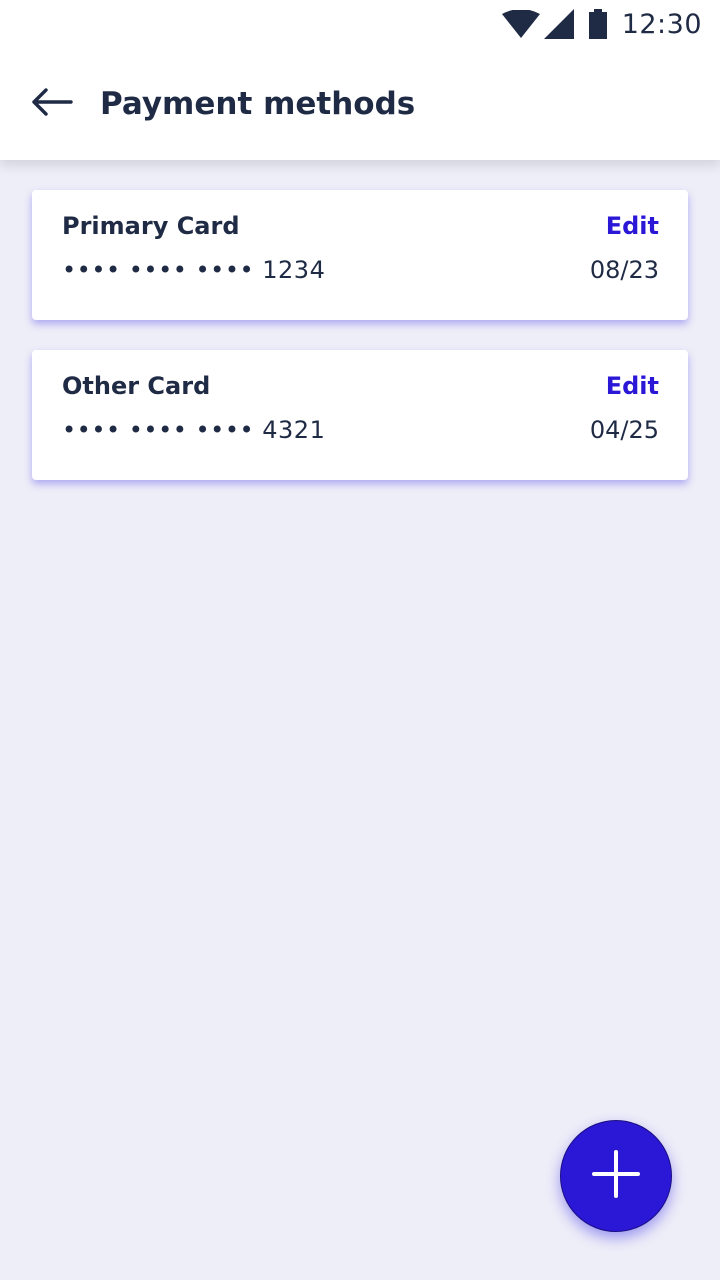 The width and height of the screenshot is (720, 1280). What do you see at coordinates (520, 24) in the screenshot?
I see `wifi-icon` at bounding box center [520, 24].